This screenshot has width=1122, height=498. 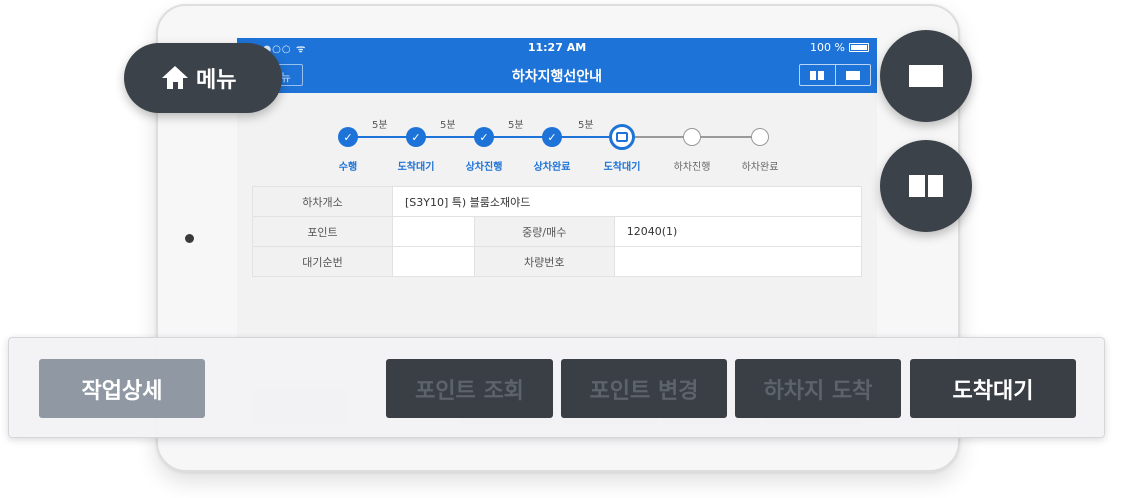 I want to click on view-toggle-group, so click(x=835, y=75).